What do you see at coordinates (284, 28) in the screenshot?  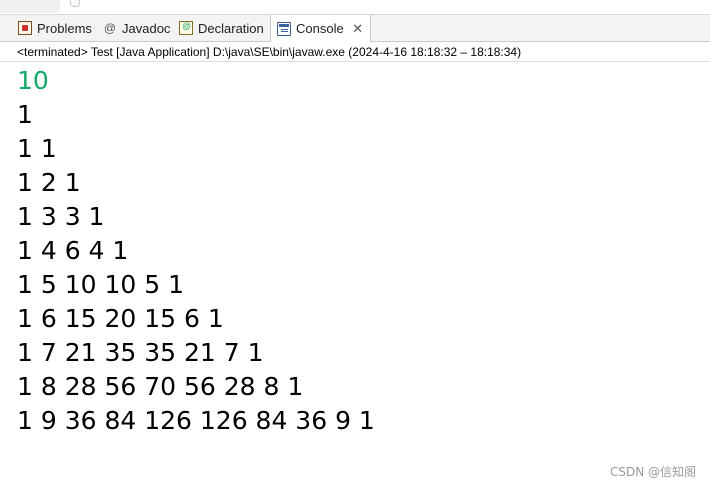 I see `console-icon` at bounding box center [284, 28].